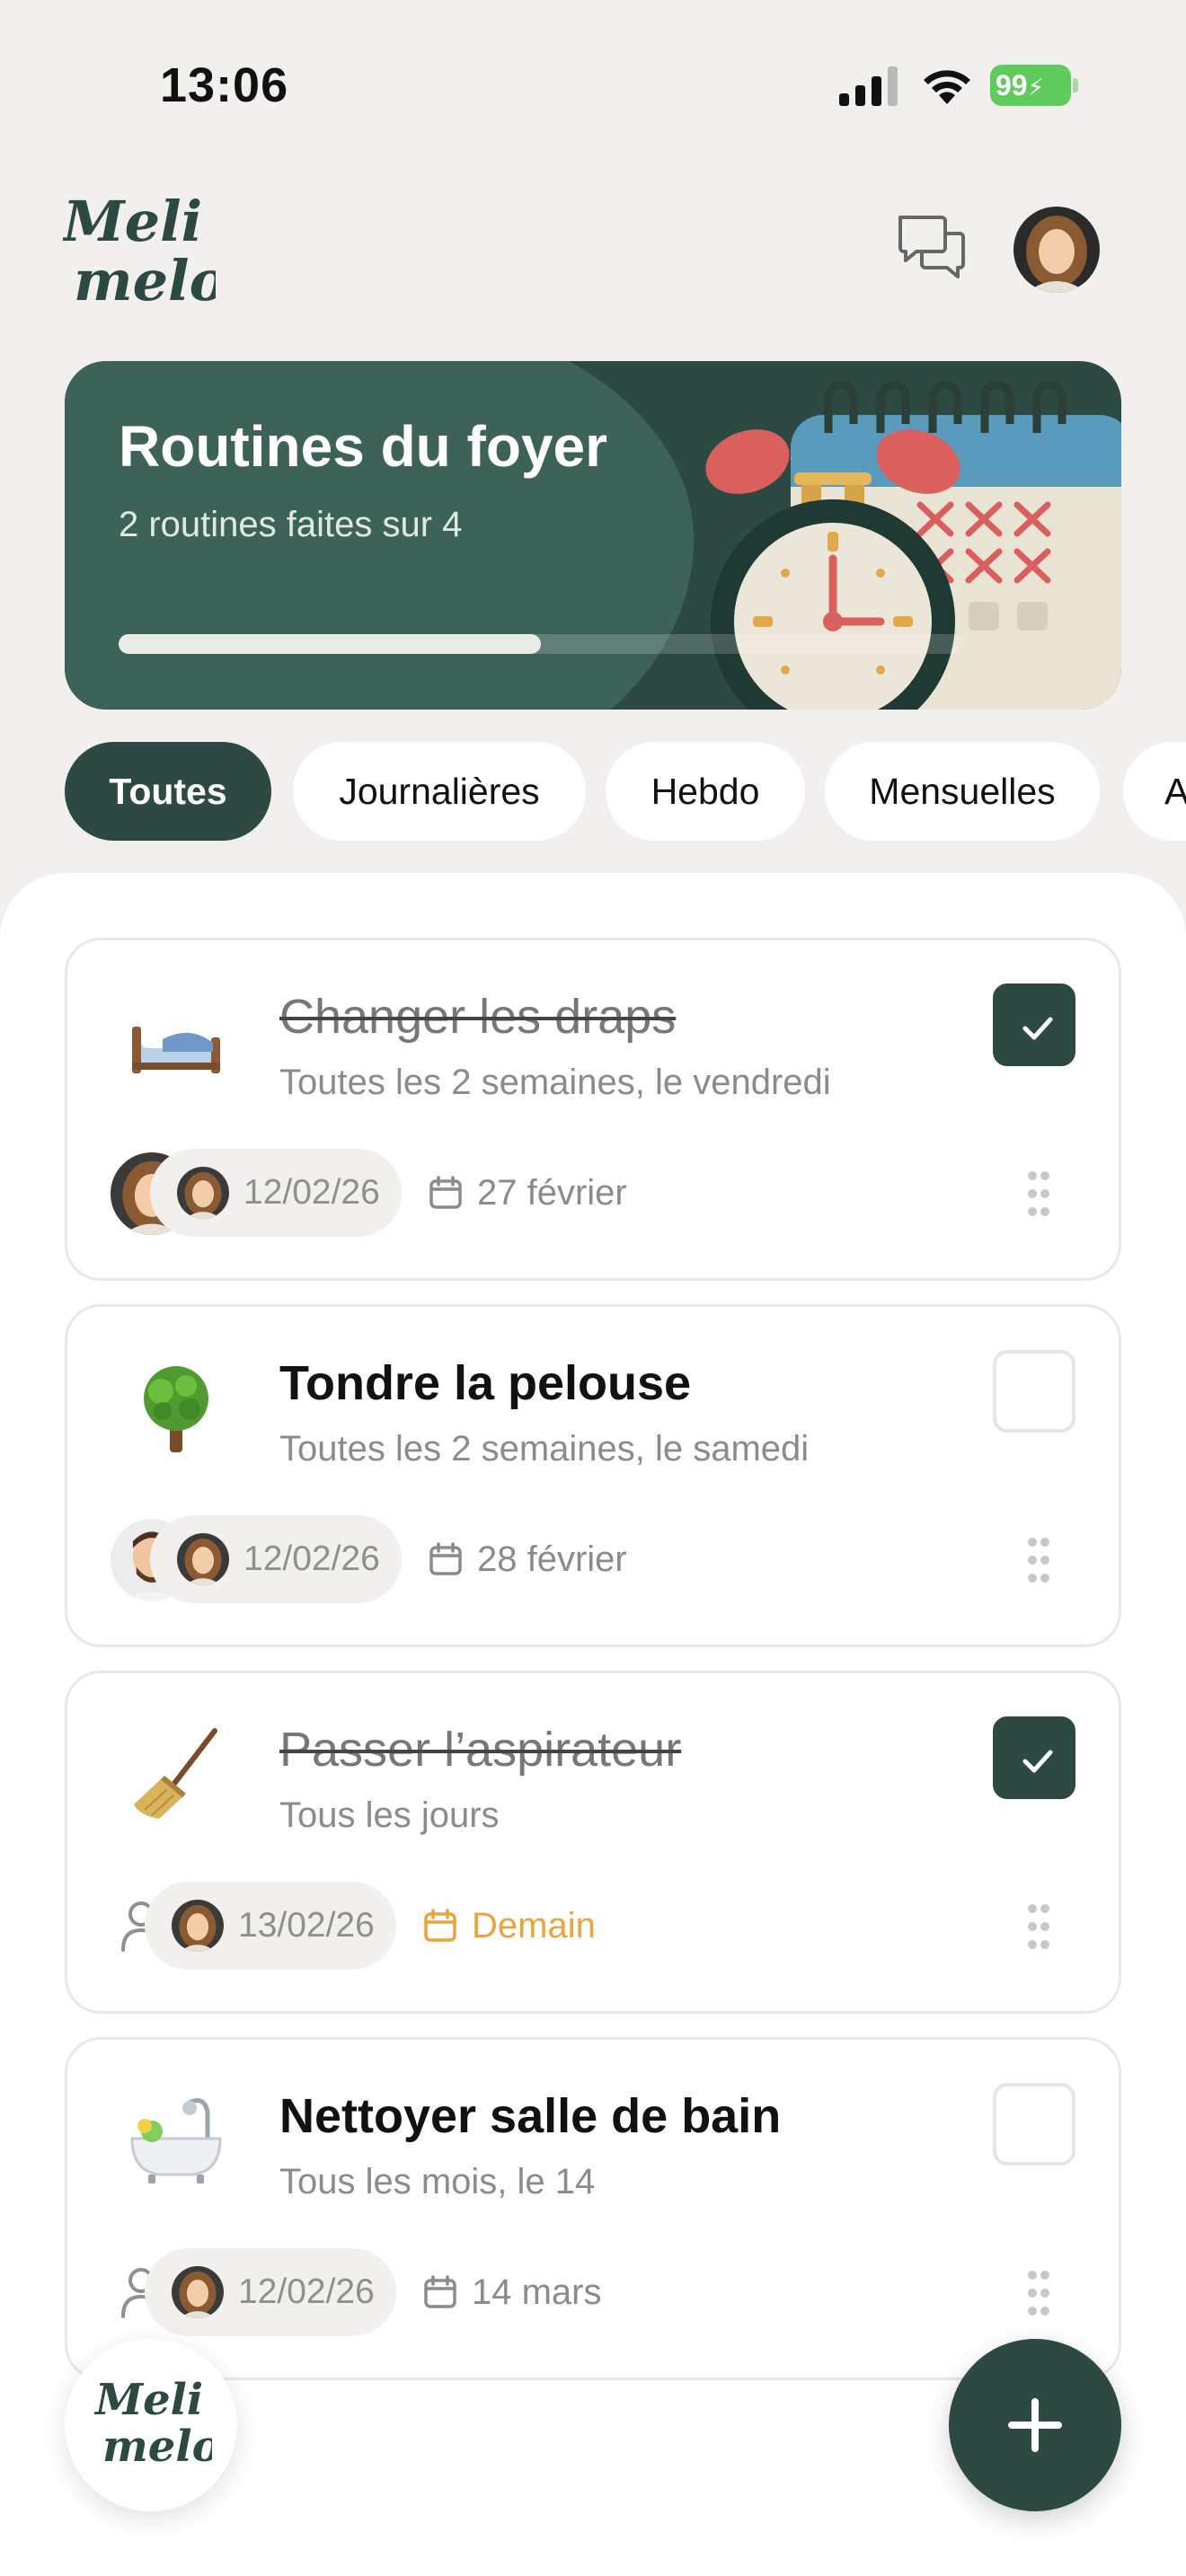 The width and height of the screenshot is (1186, 2576). Describe the element at coordinates (1034, 85) in the screenshot. I see `battery-indicator: 99⚡` at that location.